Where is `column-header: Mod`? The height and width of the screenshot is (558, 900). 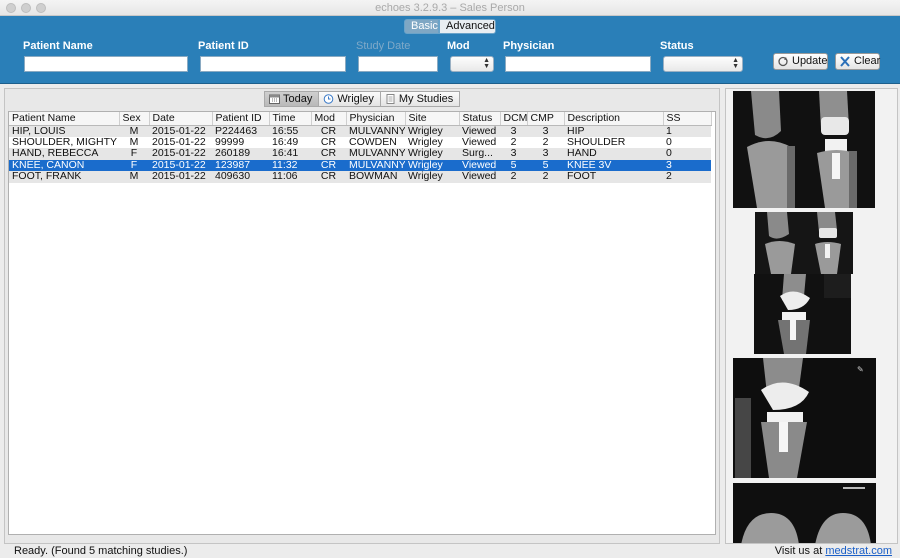
column-header: Mod is located at coordinates (329, 119).